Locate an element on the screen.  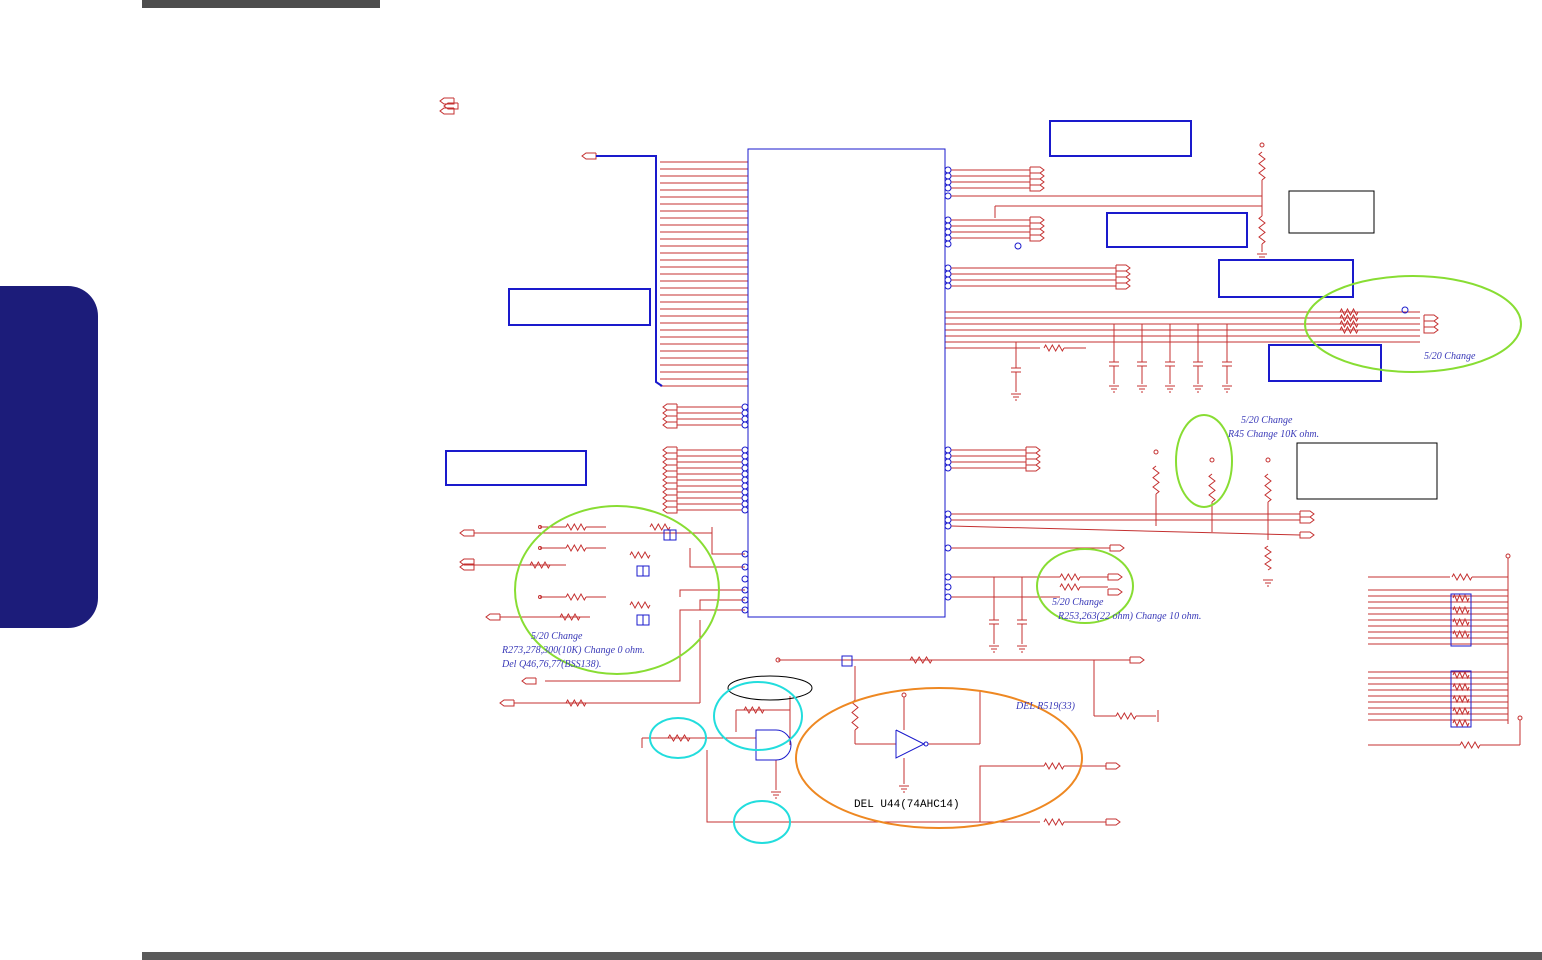
label-box is located at coordinates (1331, 212).